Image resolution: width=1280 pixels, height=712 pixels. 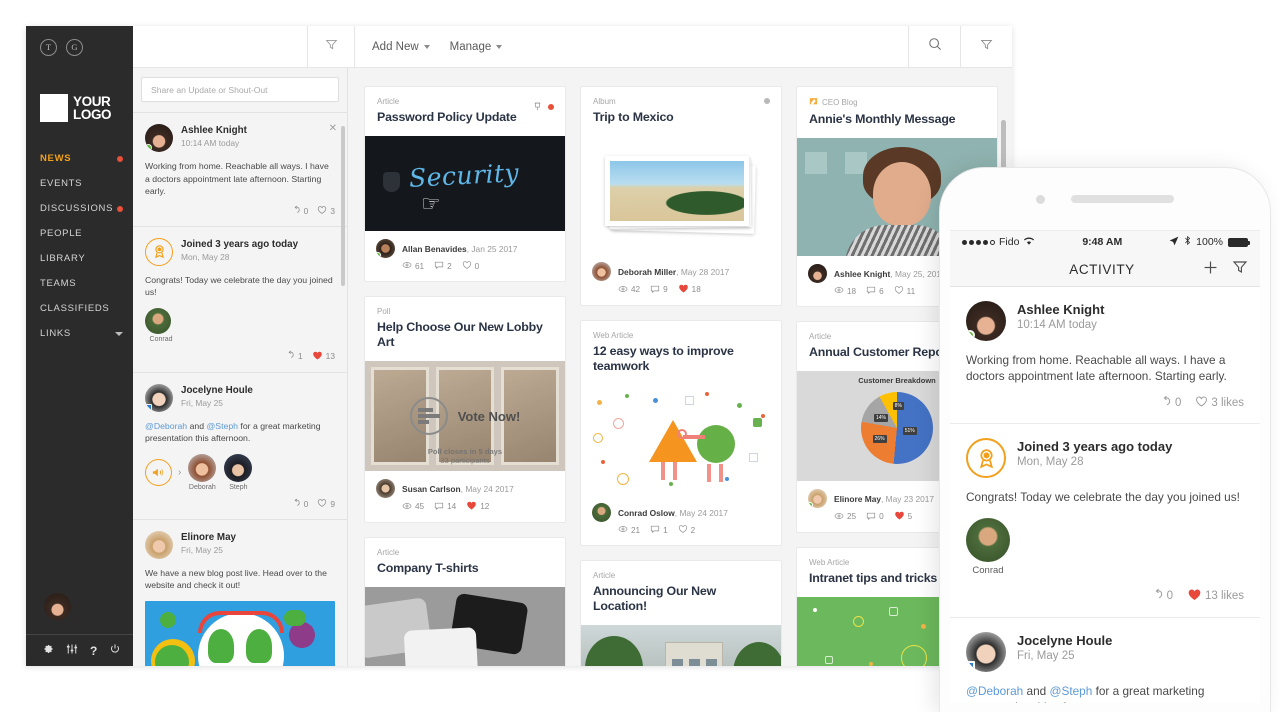 What do you see at coordinates (79, 283) in the screenshot?
I see `sidebar-item-teams: TEAMS` at bounding box center [79, 283].